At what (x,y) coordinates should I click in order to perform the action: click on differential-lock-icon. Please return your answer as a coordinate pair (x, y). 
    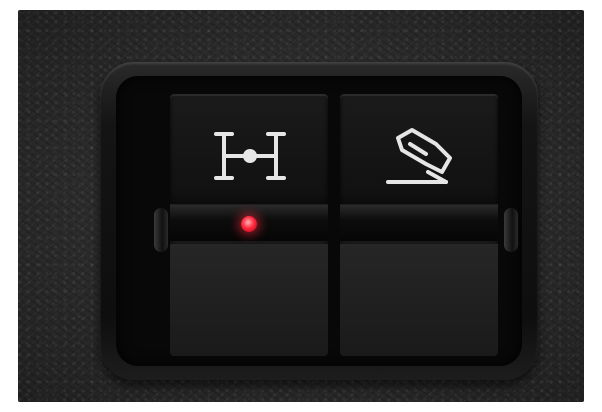
    Looking at the image, I should click on (250, 156).